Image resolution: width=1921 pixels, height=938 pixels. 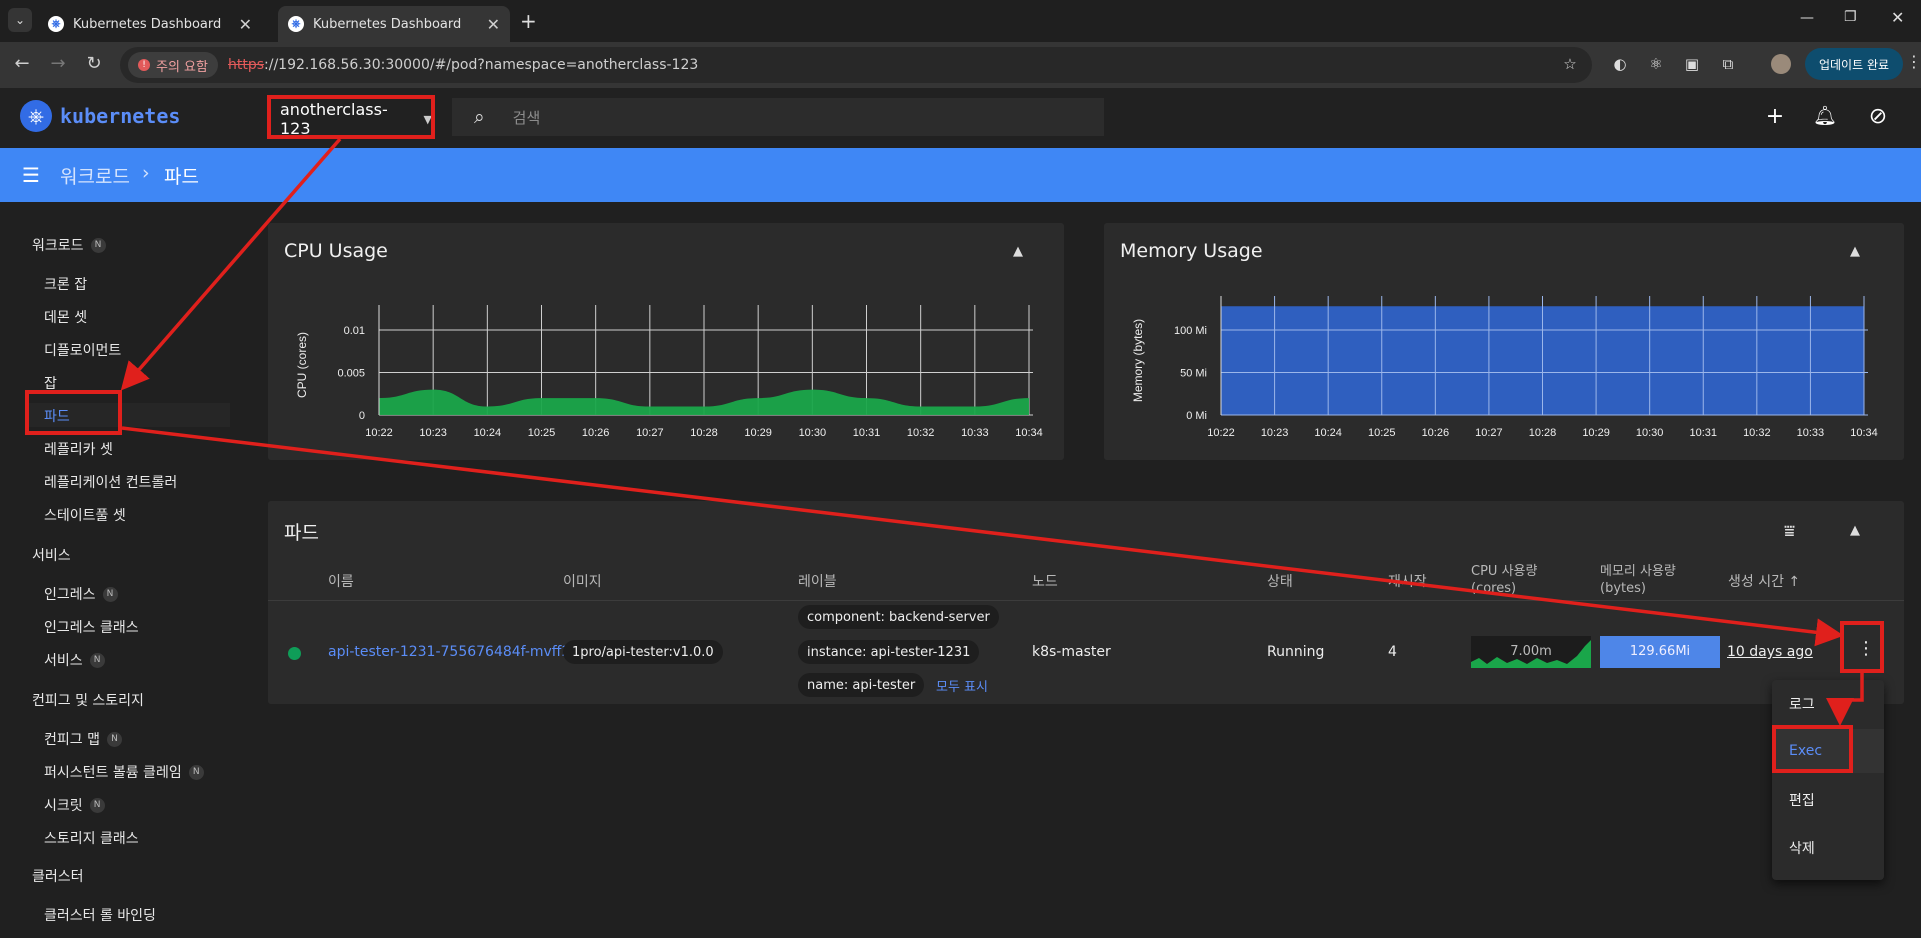 I want to click on reload-icon: ↻, so click(x=94, y=63).